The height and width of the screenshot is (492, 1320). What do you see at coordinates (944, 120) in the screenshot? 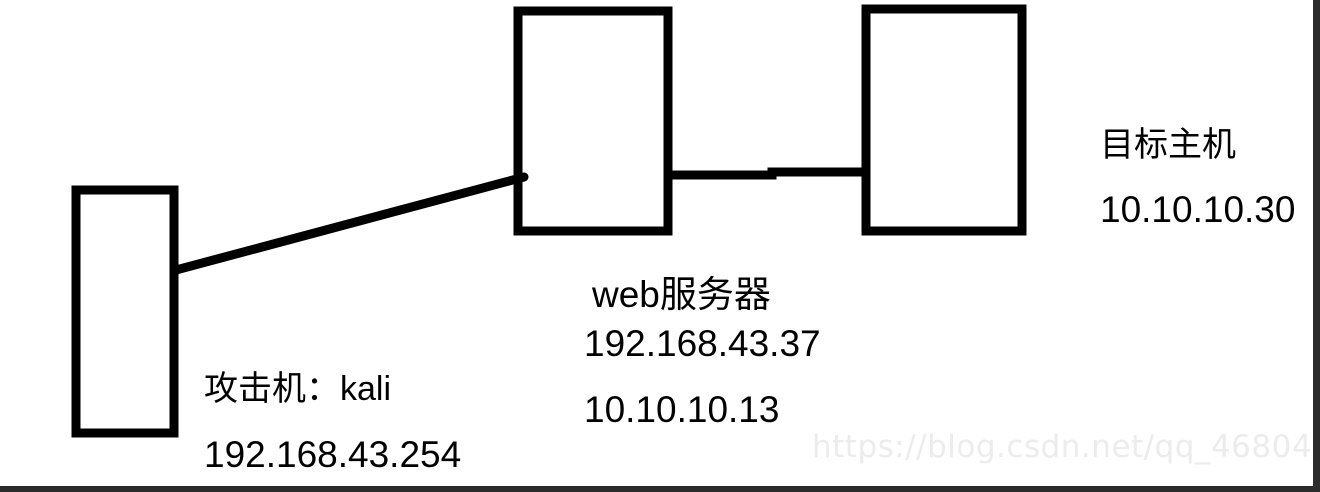
I see `target-host-box` at bounding box center [944, 120].